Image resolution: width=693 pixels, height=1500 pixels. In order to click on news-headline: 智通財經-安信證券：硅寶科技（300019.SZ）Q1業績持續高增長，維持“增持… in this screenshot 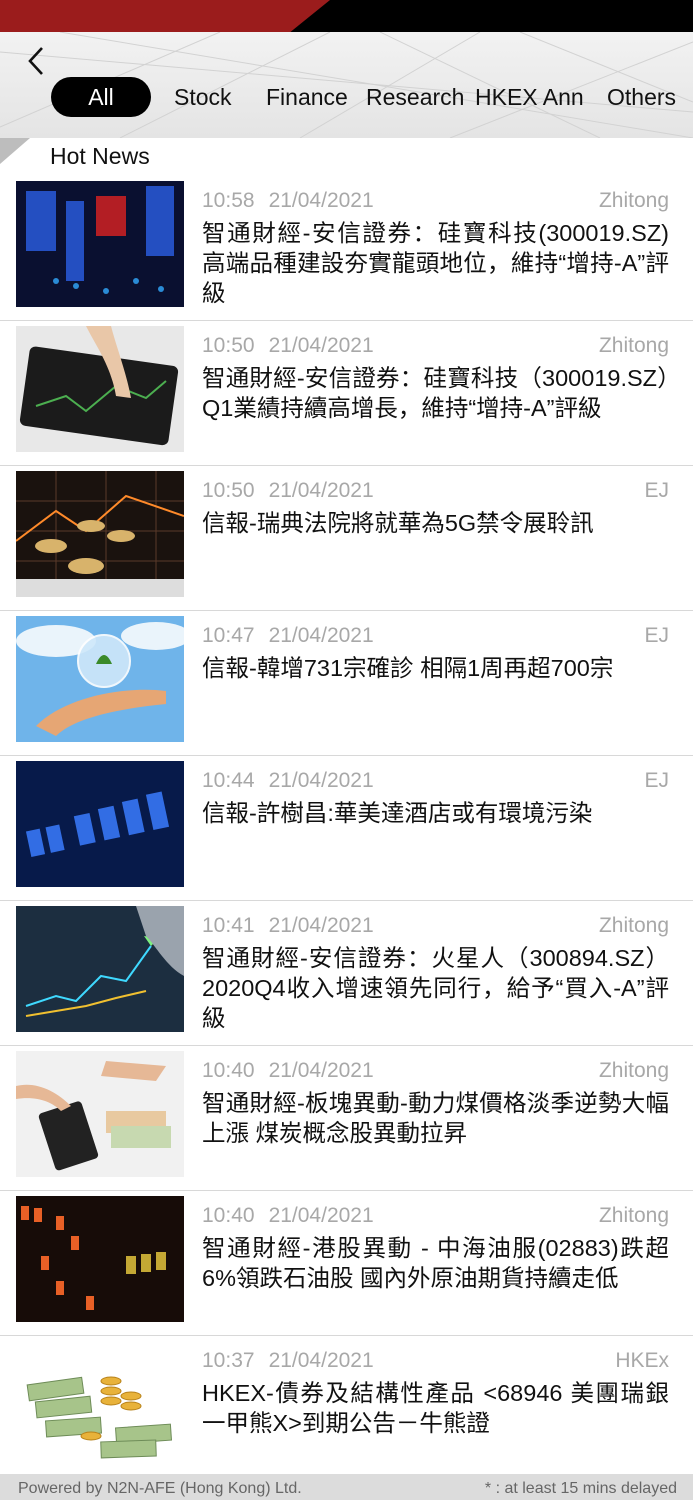, I will do `click(435, 393)`.